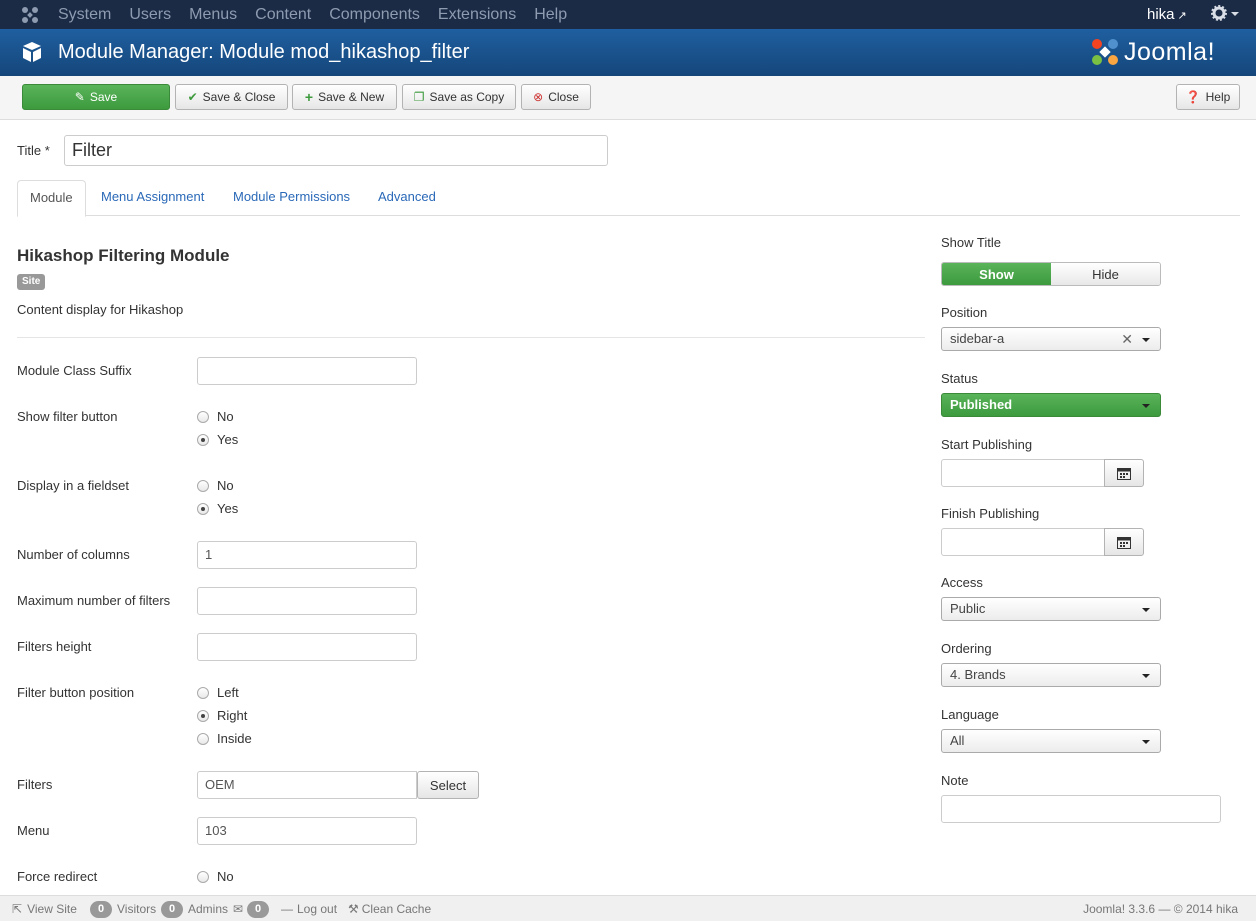 The image size is (1256, 921). I want to click on force-redirect-no: No, so click(215, 876).